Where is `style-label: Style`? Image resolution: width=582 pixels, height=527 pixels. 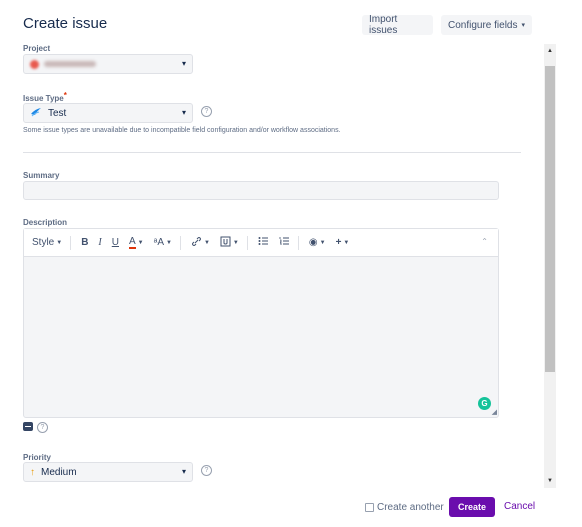 style-label: Style is located at coordinates (43, 242).